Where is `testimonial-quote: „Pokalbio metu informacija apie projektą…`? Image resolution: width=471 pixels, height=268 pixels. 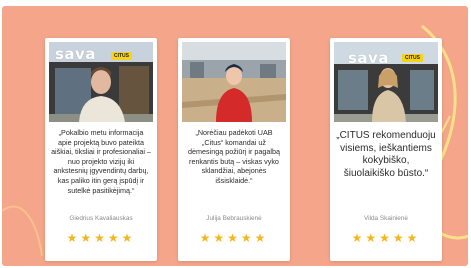
testimonial-quote: „Pokalbio metu informacija apie projektą… is located at coordinates (101, 161).